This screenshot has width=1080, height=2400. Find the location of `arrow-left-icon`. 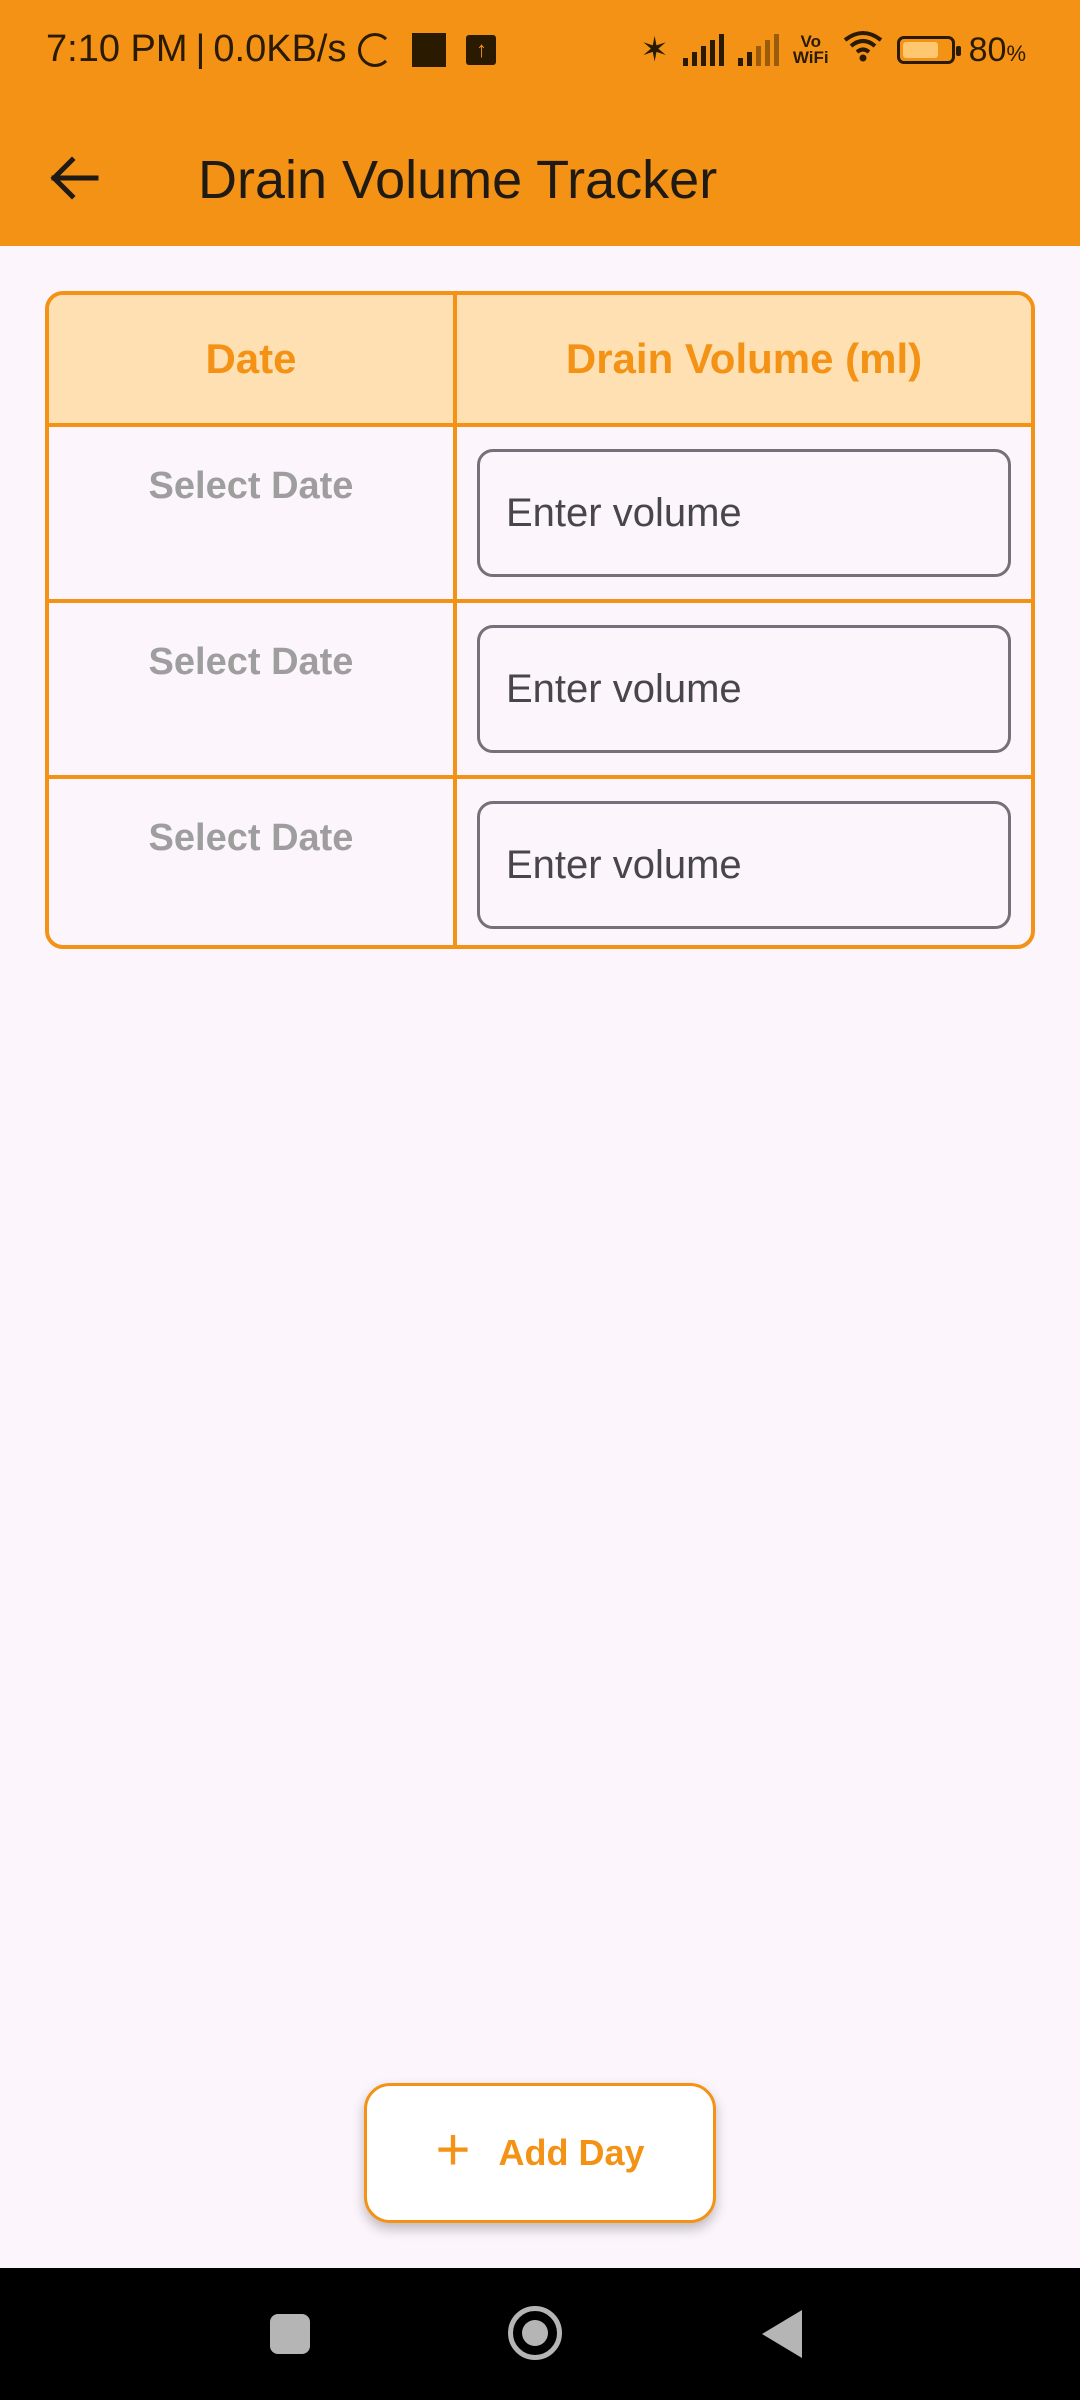

arrow-left-icon is located at coordinates (74, 180).